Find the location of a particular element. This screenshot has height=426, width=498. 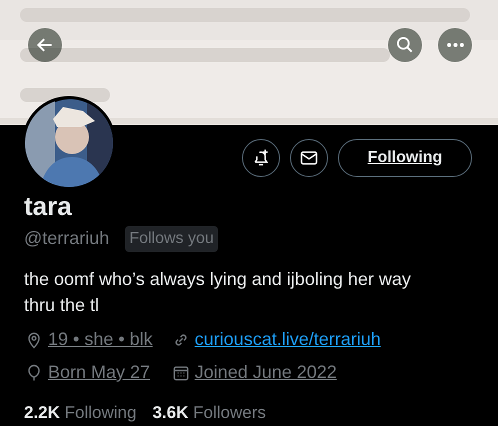

profile-info: 19 • she • blk is located at coordinates (100, 339).